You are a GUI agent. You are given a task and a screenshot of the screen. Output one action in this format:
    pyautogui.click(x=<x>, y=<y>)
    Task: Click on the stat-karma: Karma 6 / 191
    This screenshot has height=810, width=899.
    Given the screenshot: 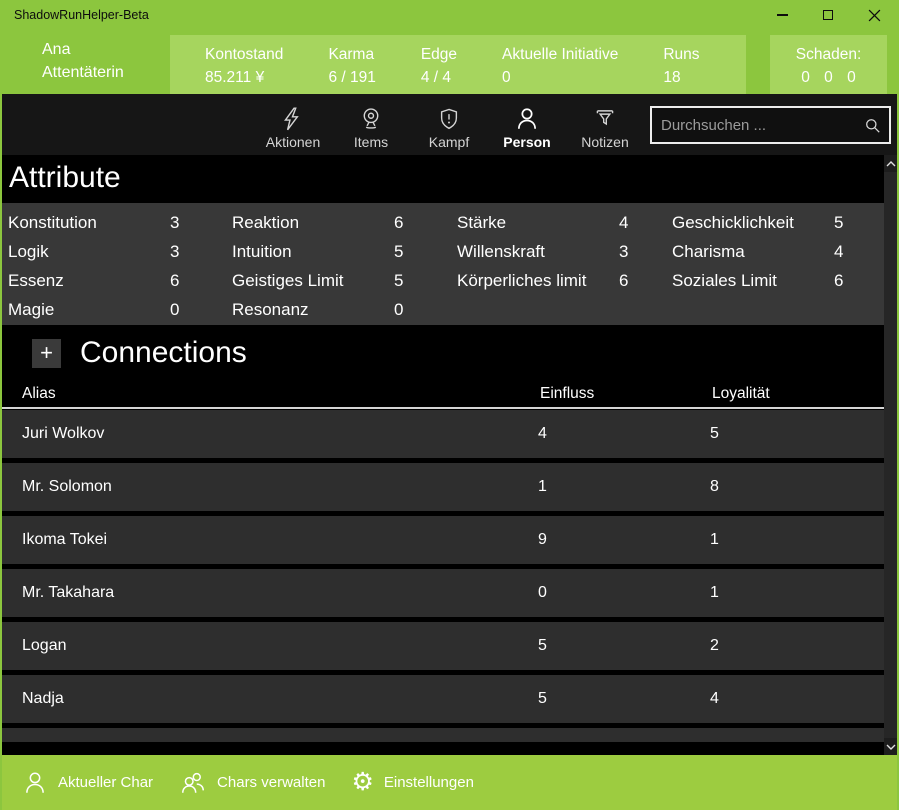 What is the action you would take?
    pyautogui.click(x=351, y=69)
    